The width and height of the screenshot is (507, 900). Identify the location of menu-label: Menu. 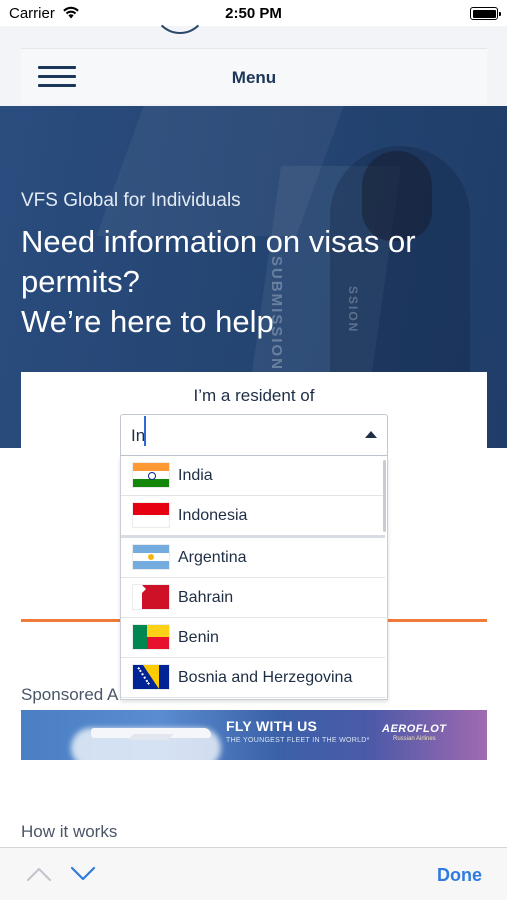
(254, 78).